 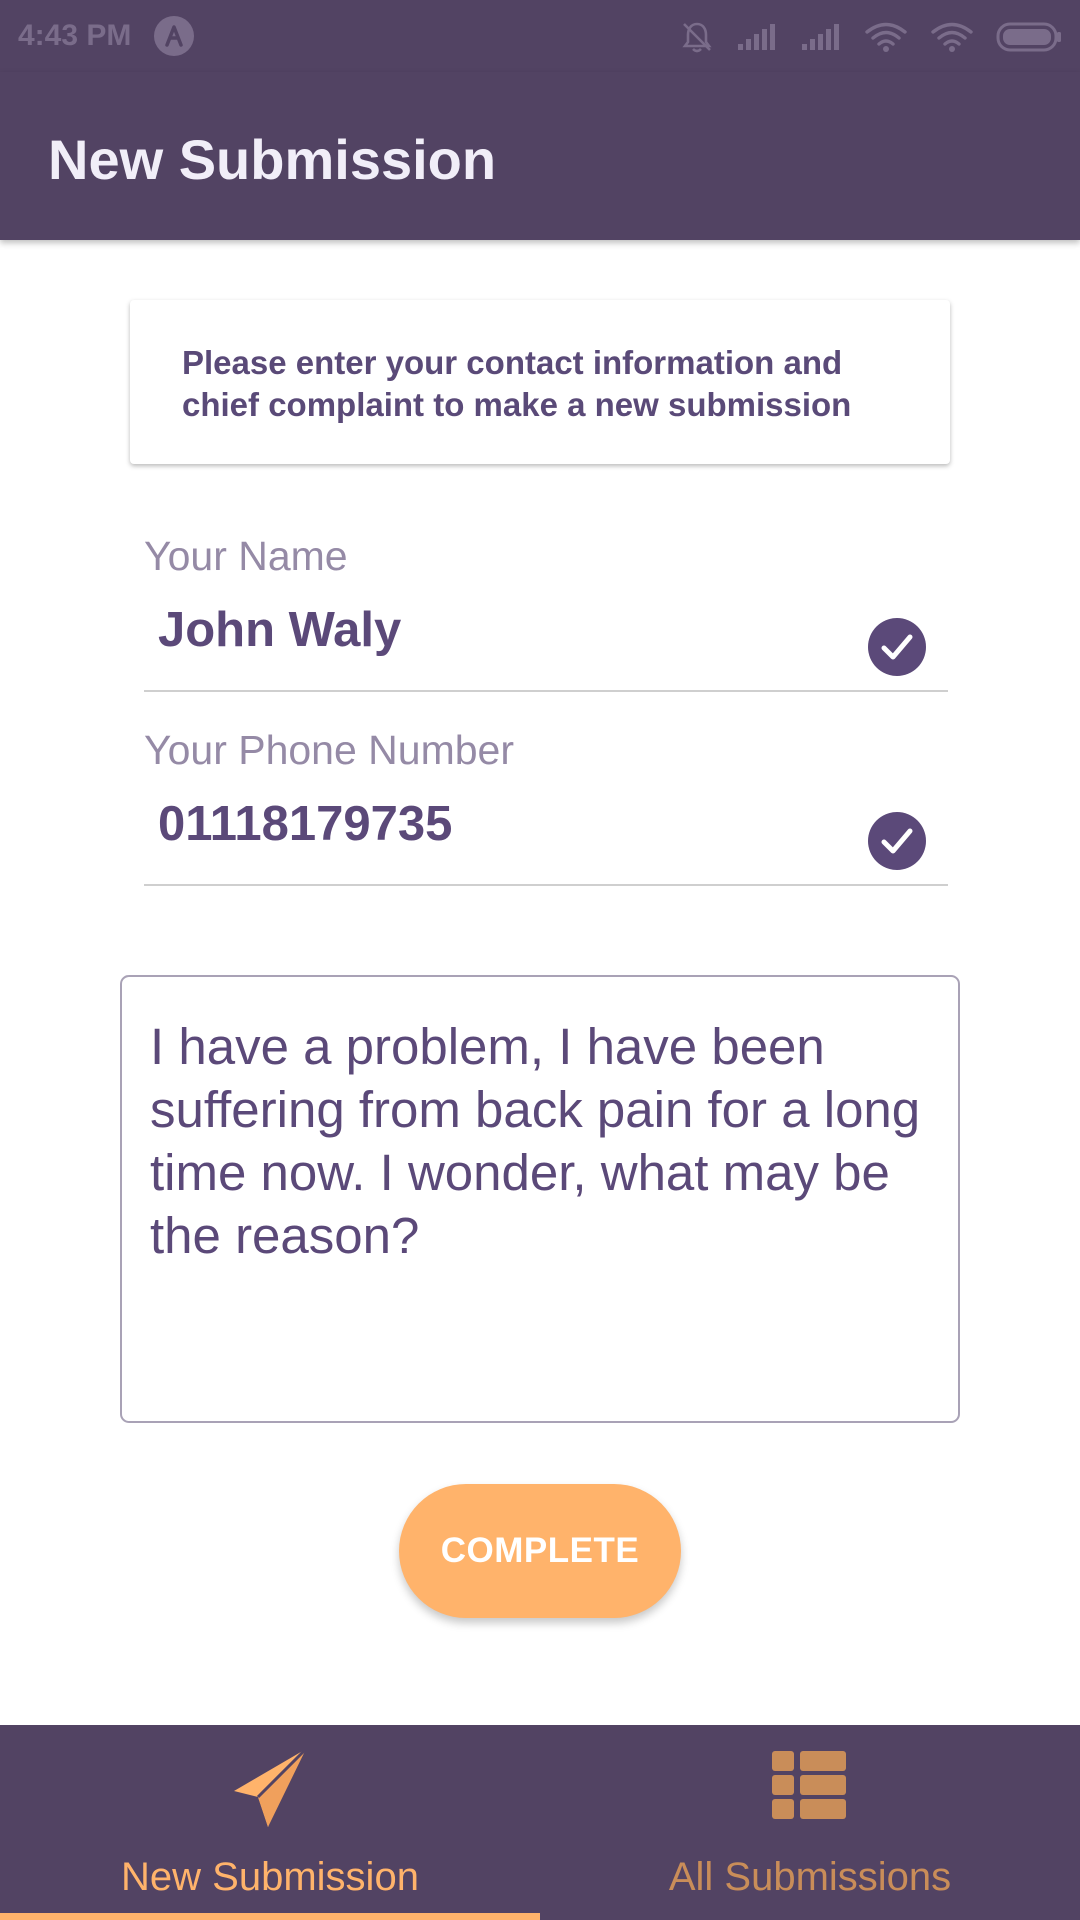 I want to click on phone-input: 01118179735, so click(x=305, y=824).